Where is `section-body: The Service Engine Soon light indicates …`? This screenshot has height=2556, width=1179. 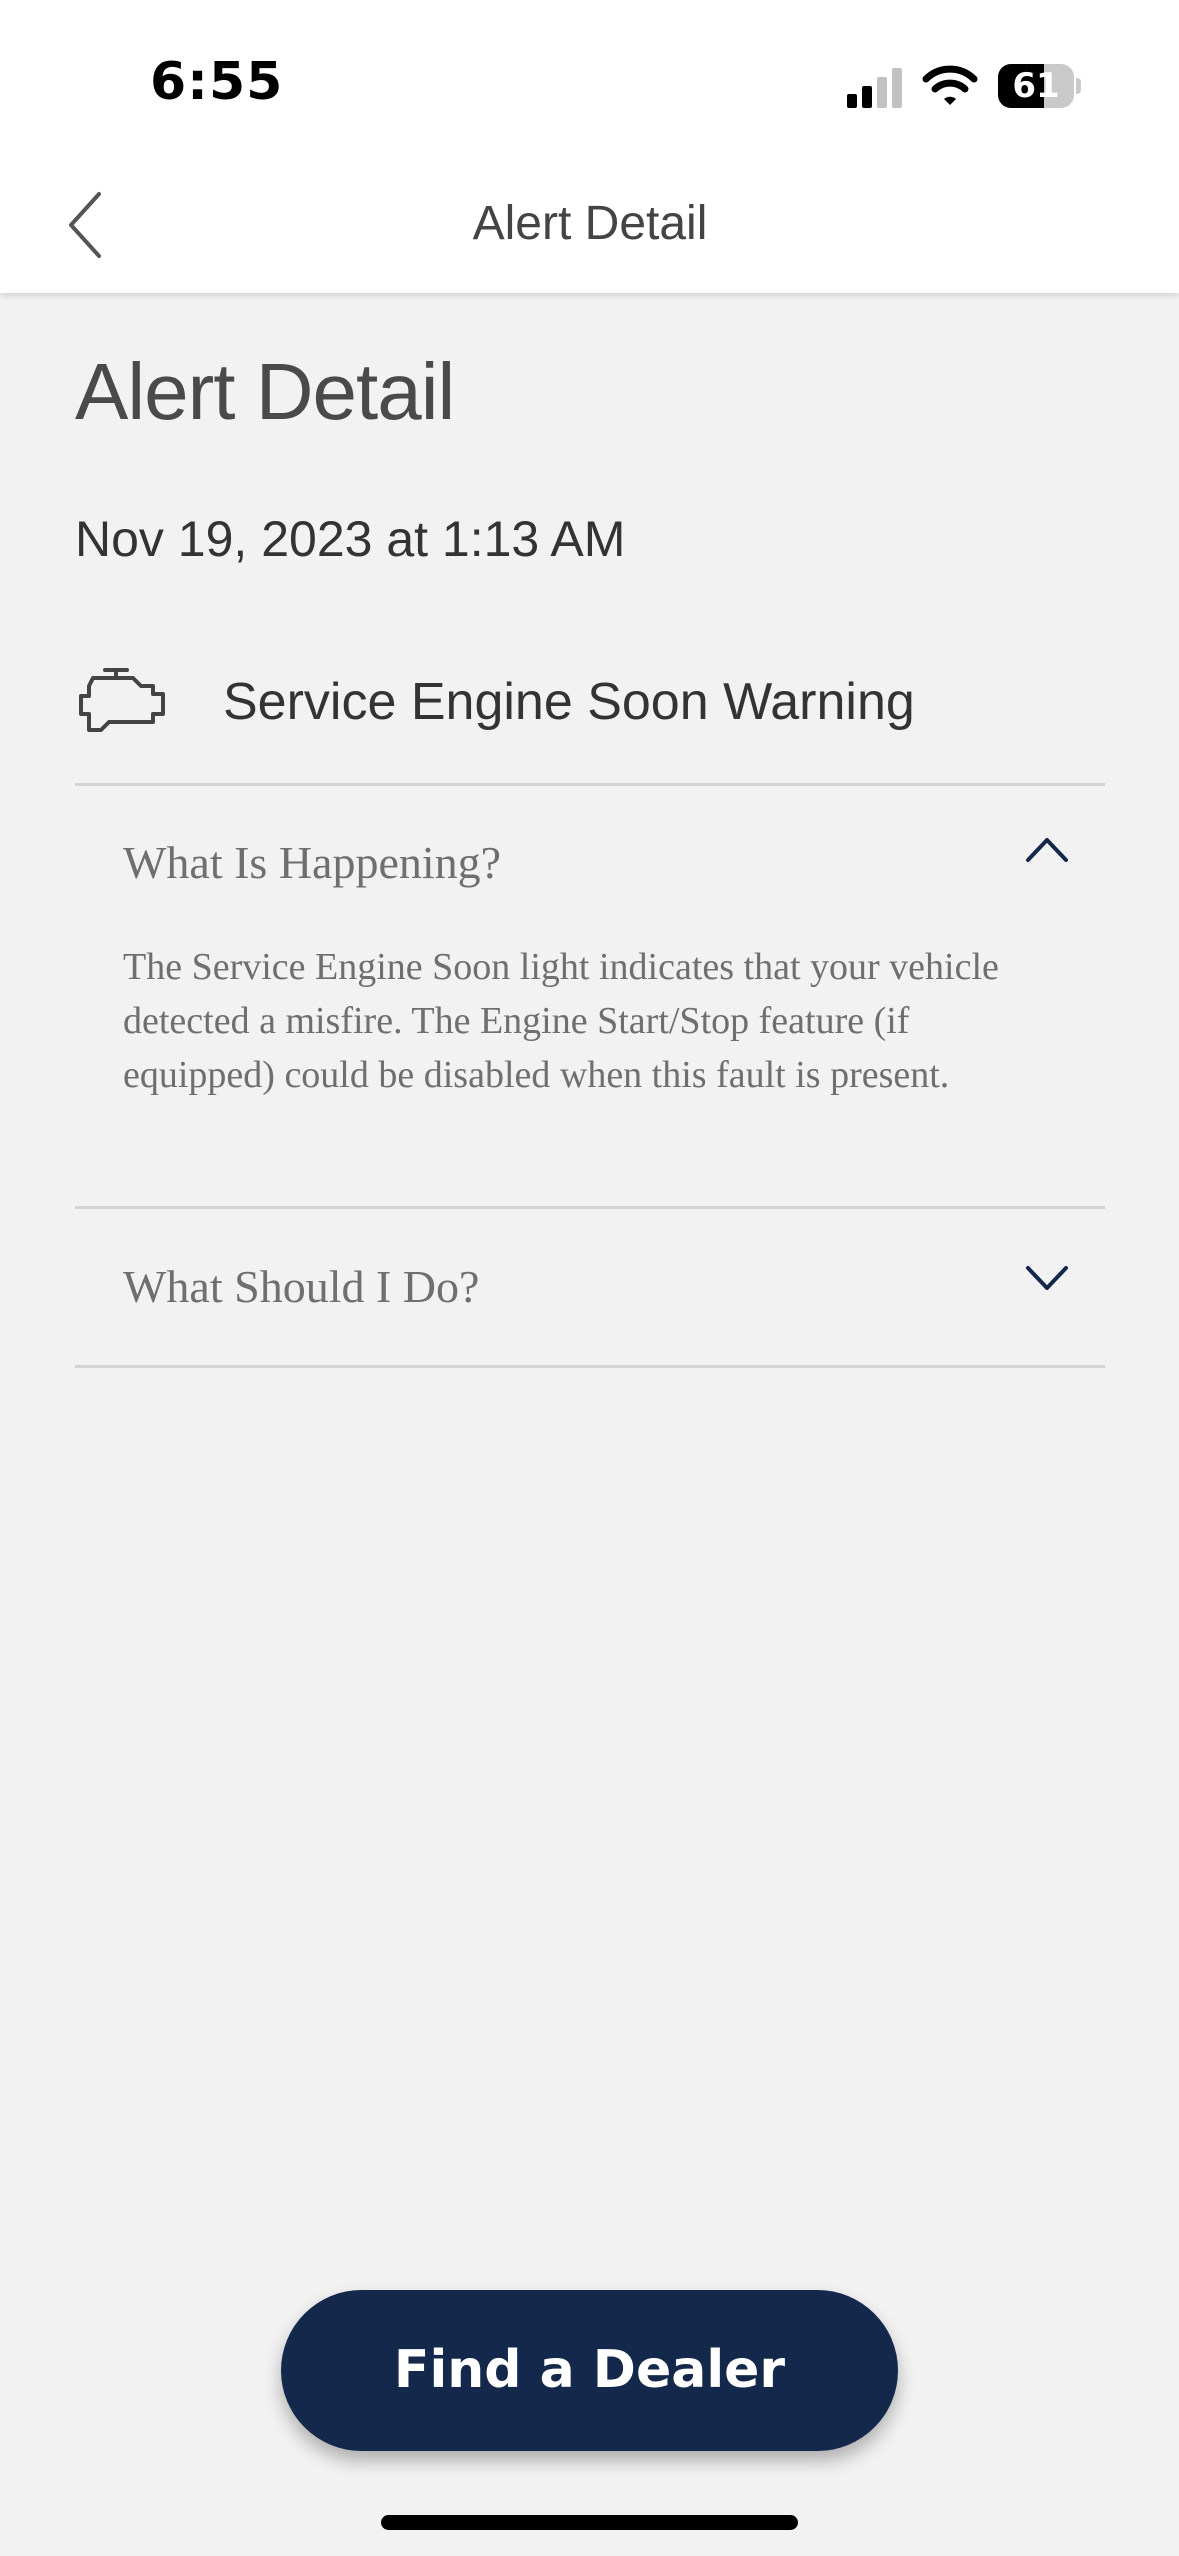 section-body: The Service Engine Soon light indicates … is located at coordinates (561, 1021).